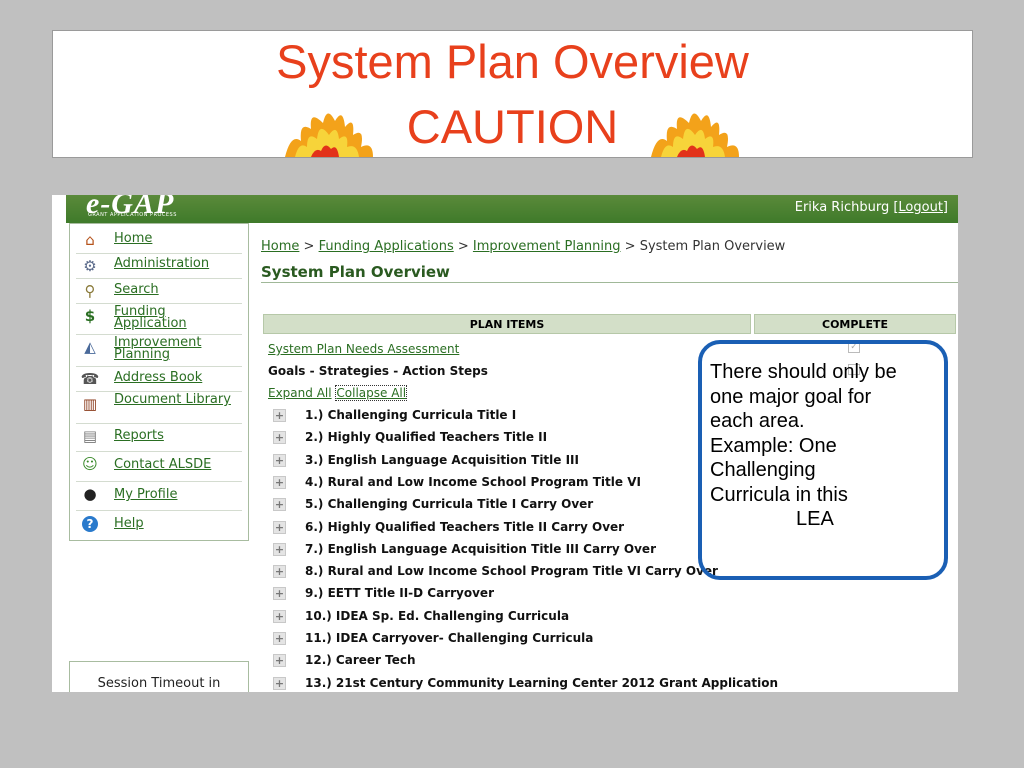 This screenshot has height=768, width=1024. Describe the element at coordinates (773, 445) in the screenshot. I see `callout-line: Example: One` at that location.